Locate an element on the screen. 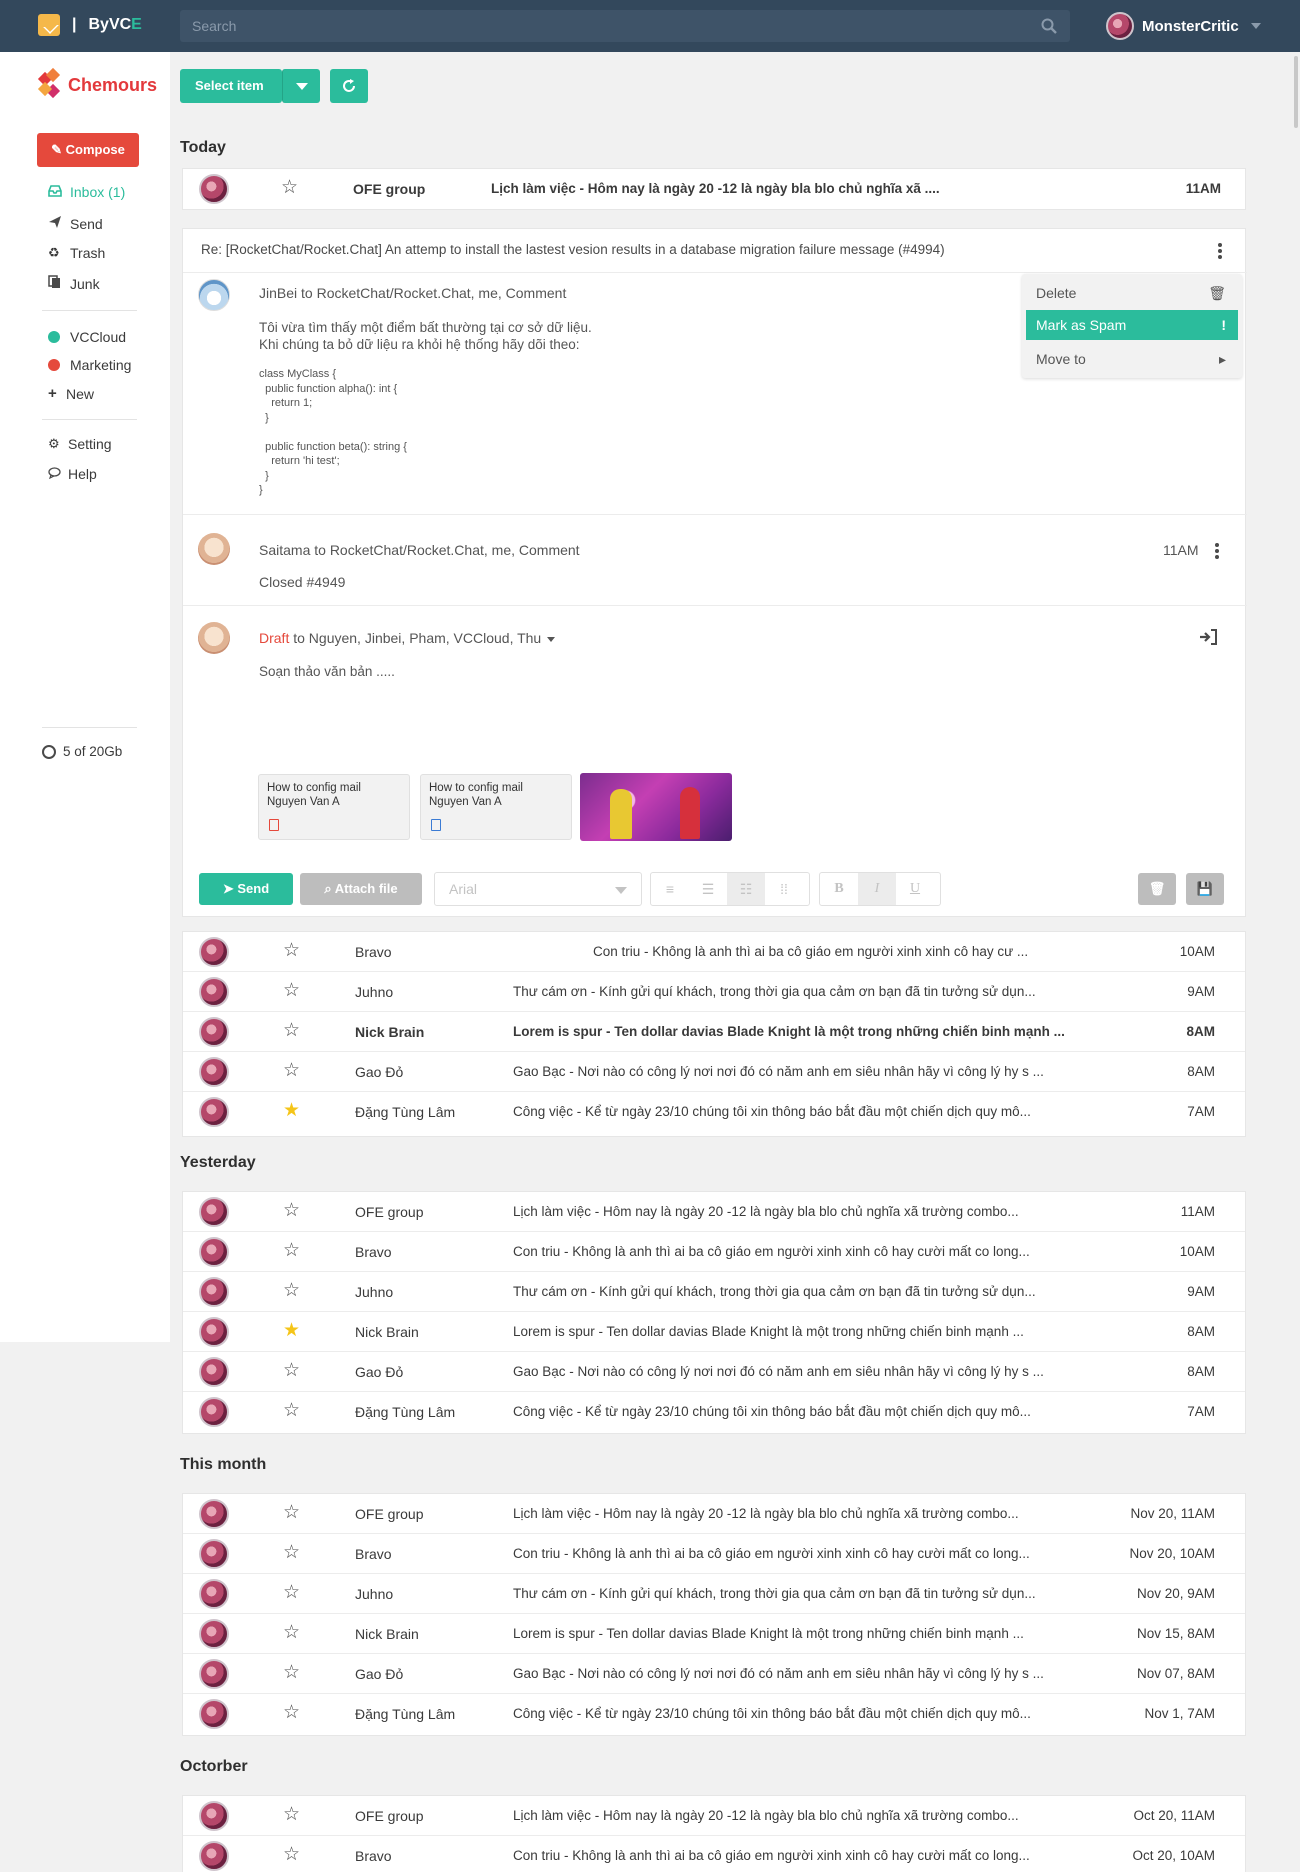 The width and height of the screenshot is (1300, 1872). list-style-group: ≡ ☰ ☷ ⁞⁞ is located at coordinates (730, 889).